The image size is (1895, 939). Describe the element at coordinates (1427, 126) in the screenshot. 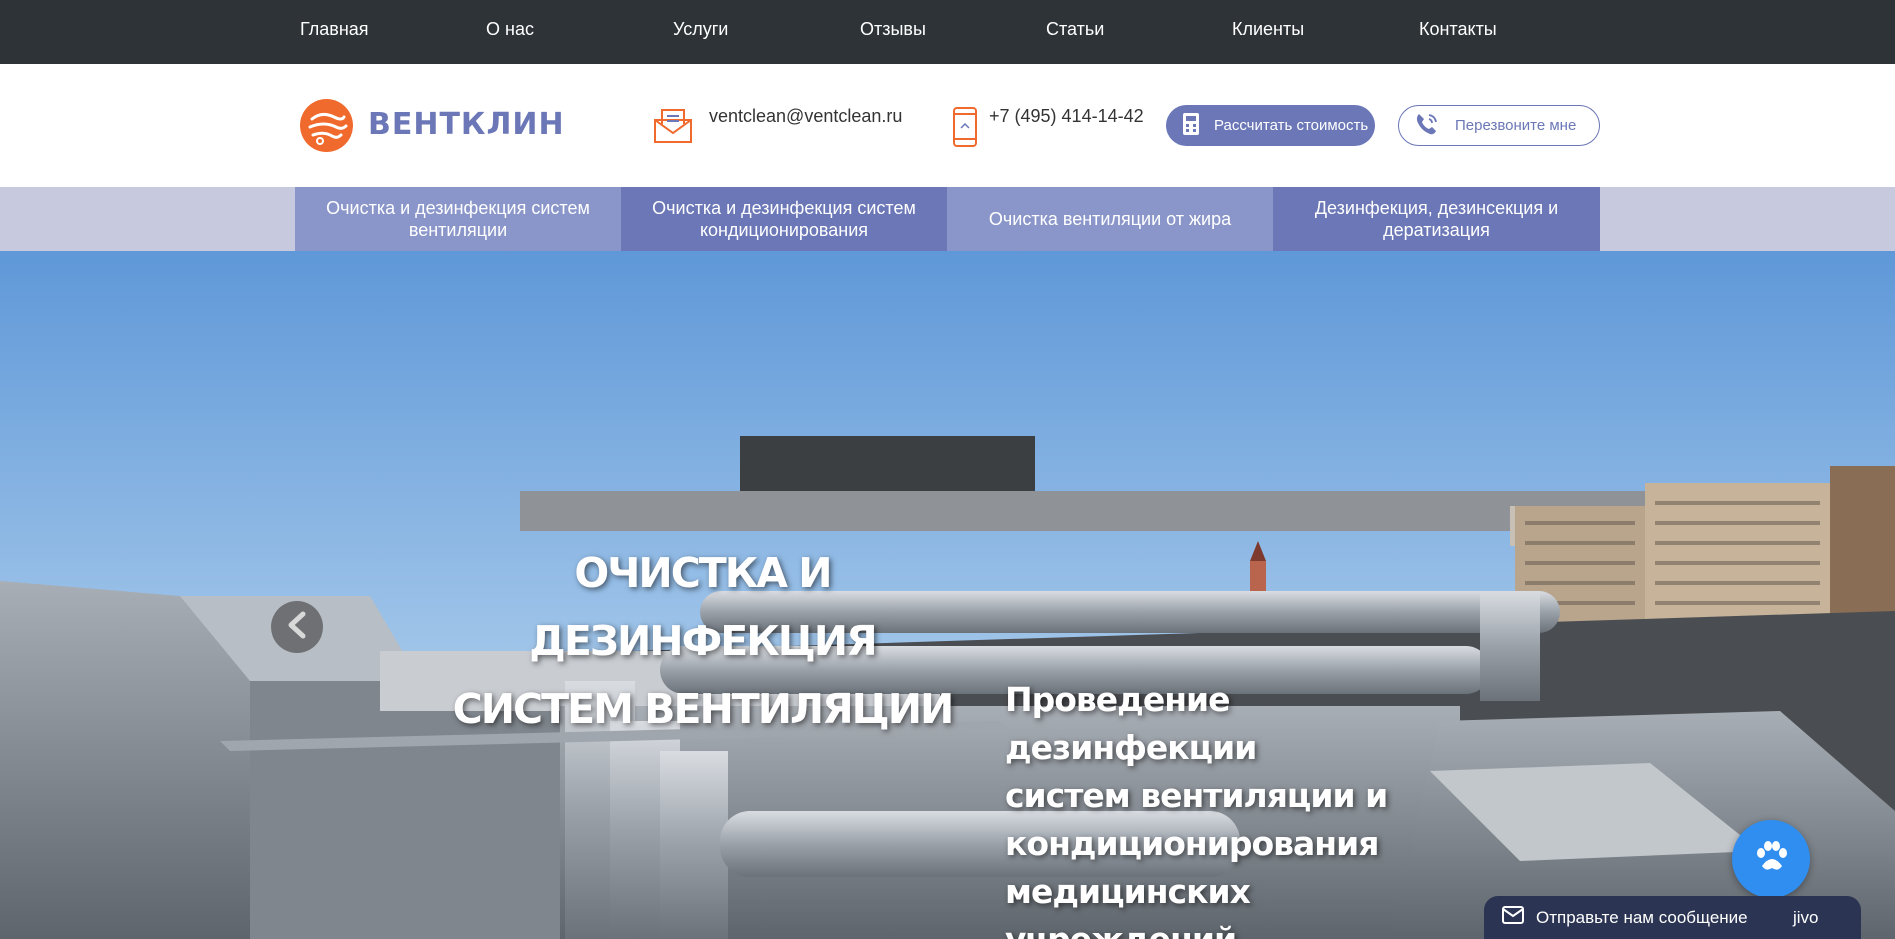

I see `phone-icon` at that location.